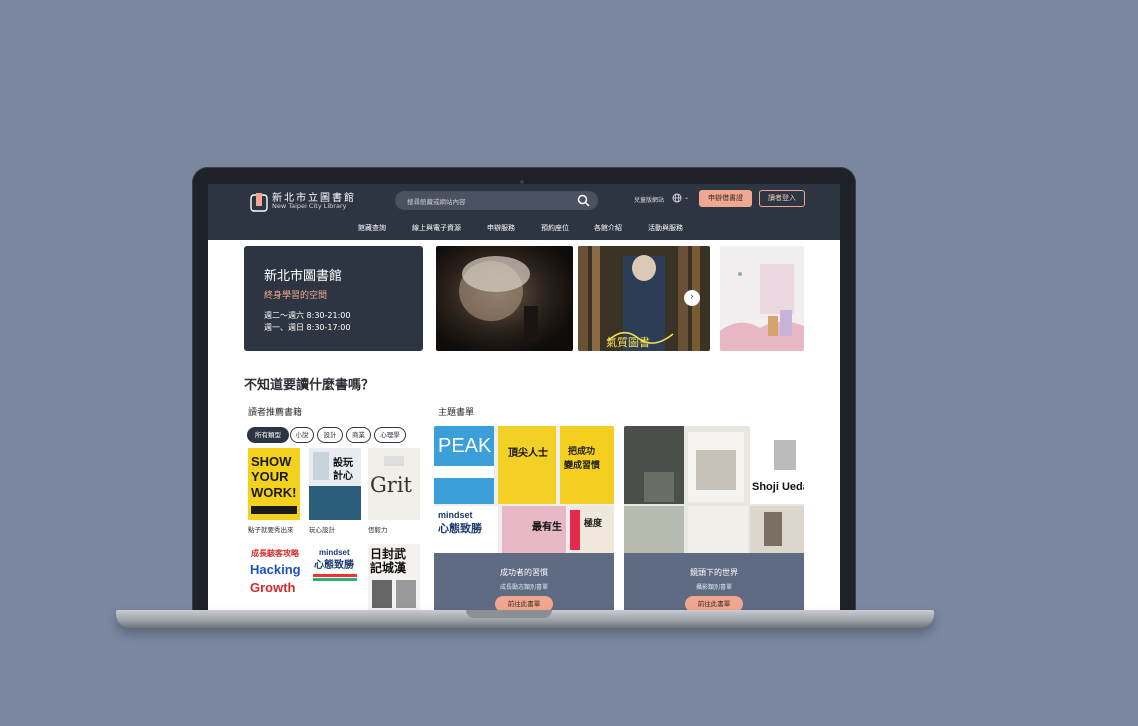 The width and height of the screenshot is (1138, 726). I want to click on book-cover: SHOW YOUR WORK!, so click(274, 484).